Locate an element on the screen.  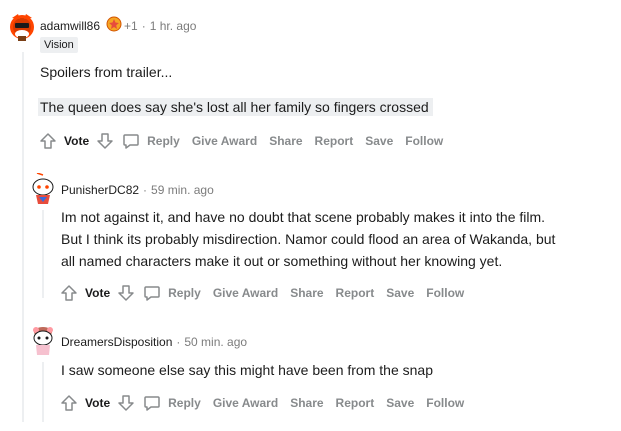
timestamp: 59 min. ago is located at coordinates (182, 190).